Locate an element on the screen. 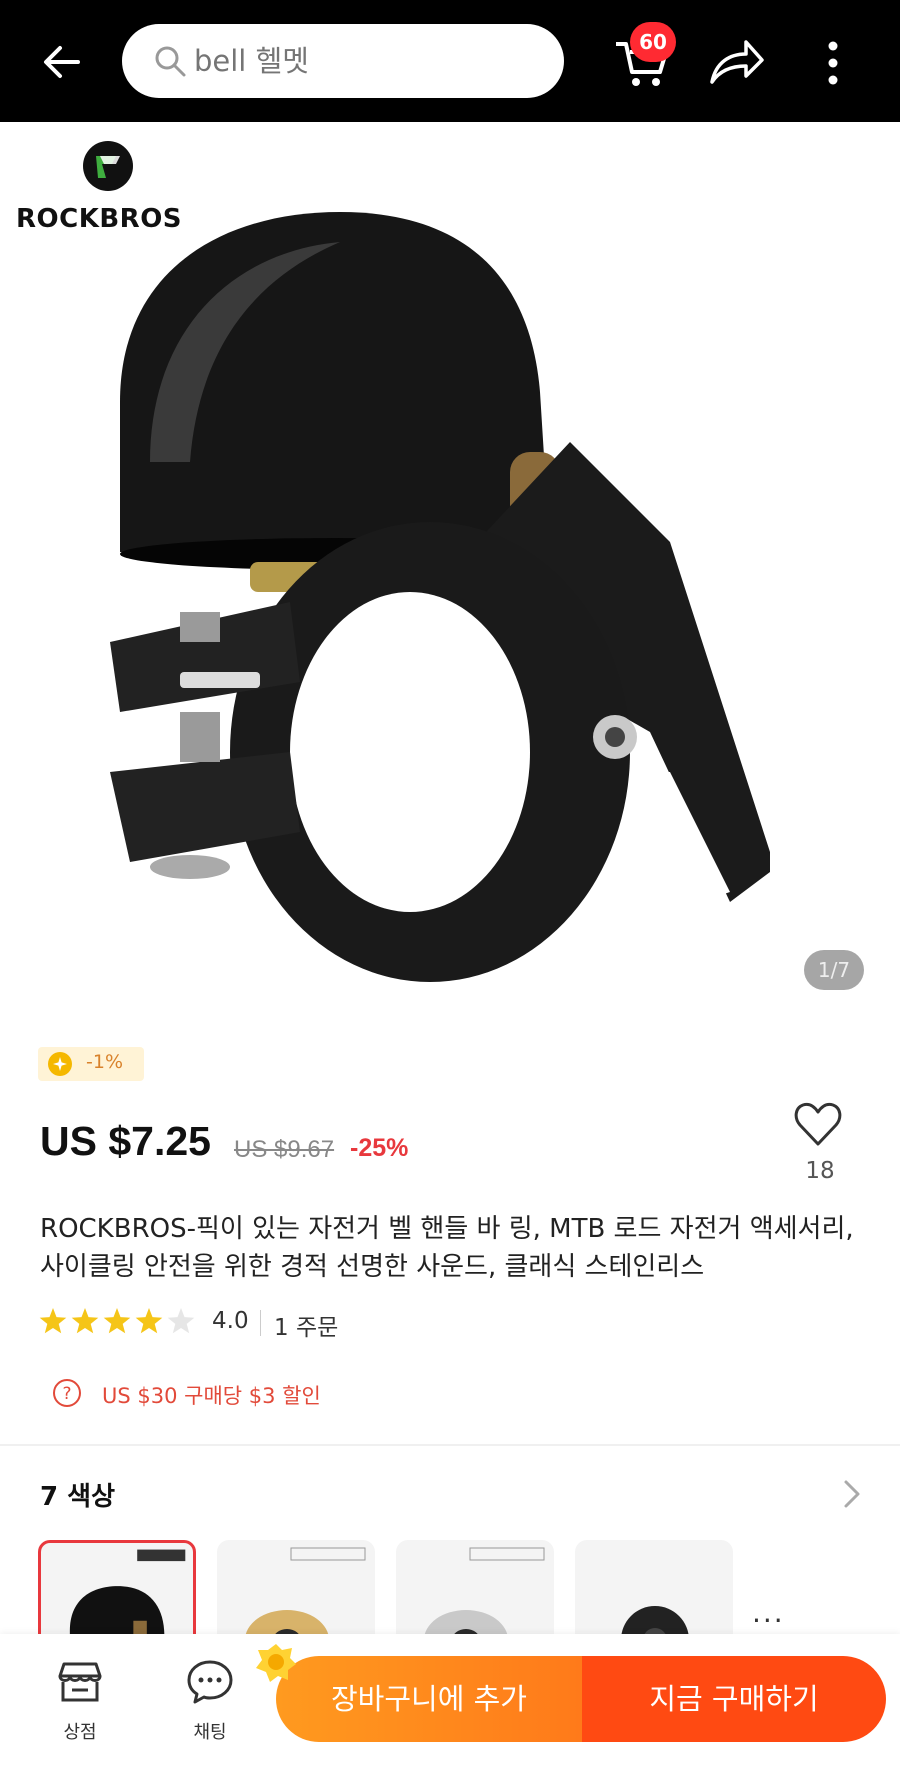 The image size is (900, 1769). variants-title: 7 색상 is located at coordinates (77, 1494).